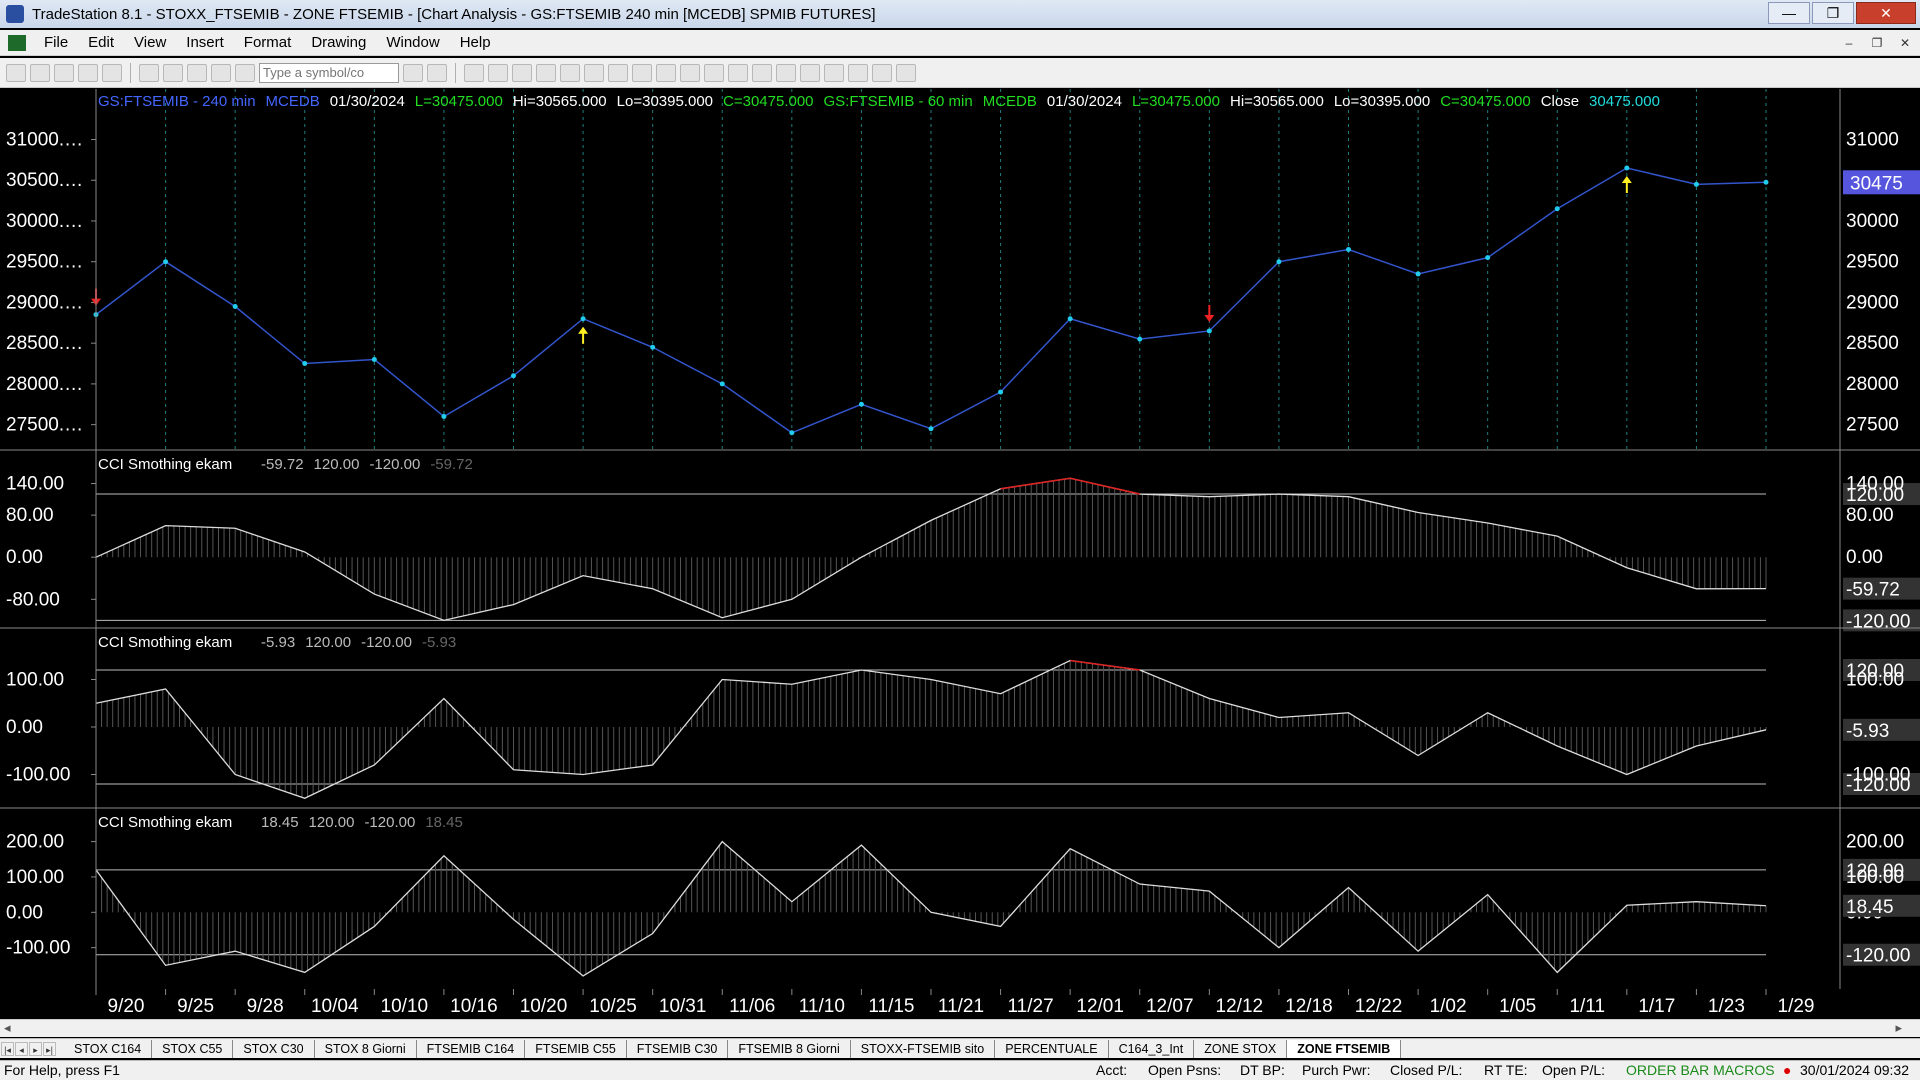 Image resolution: width=1920 pixels, height=1080 pixels. Describe the element at coordinates (108, 1048) in the screenshot. I see `tab-stox-c164: STOX C164` at that location.